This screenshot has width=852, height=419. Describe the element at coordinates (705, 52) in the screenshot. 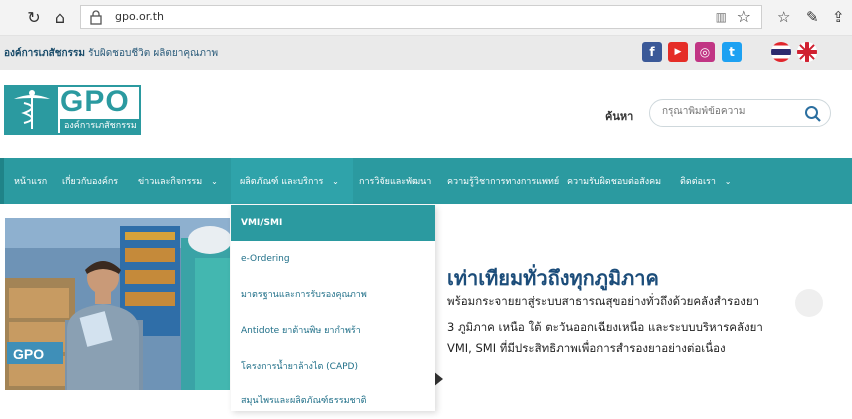

I see `instagram-icon: ◎` at that location.